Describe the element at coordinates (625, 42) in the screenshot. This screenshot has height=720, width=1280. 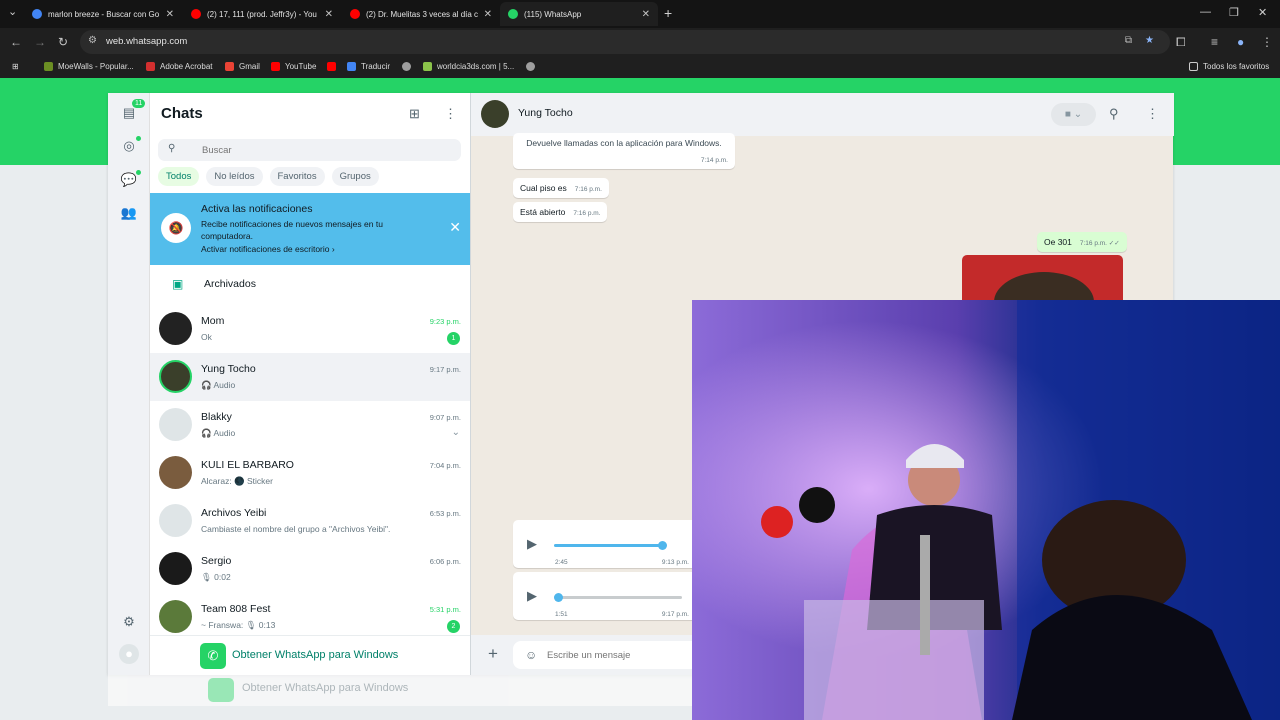
I see `address-bar: ⚙ web.whatsapp.com ⧉ ★` at that location.